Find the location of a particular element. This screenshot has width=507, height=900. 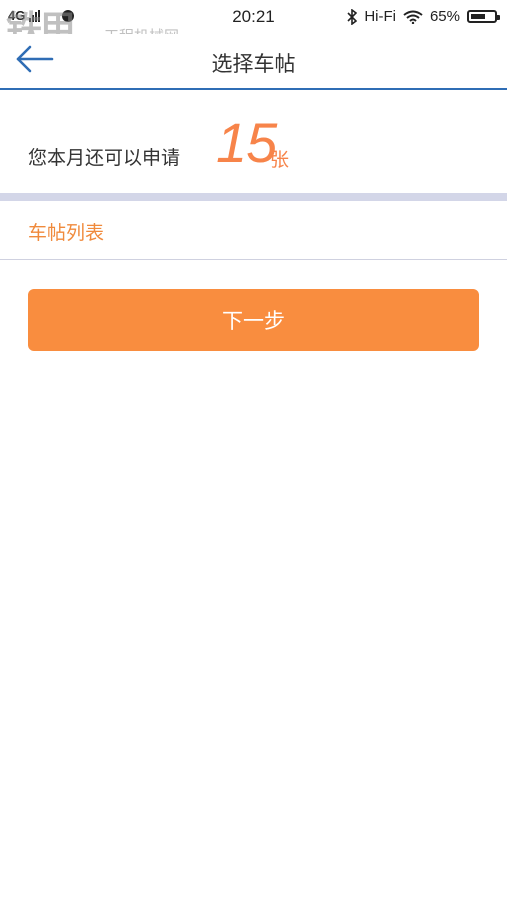

section-divider is located at coordinates (253, 197).